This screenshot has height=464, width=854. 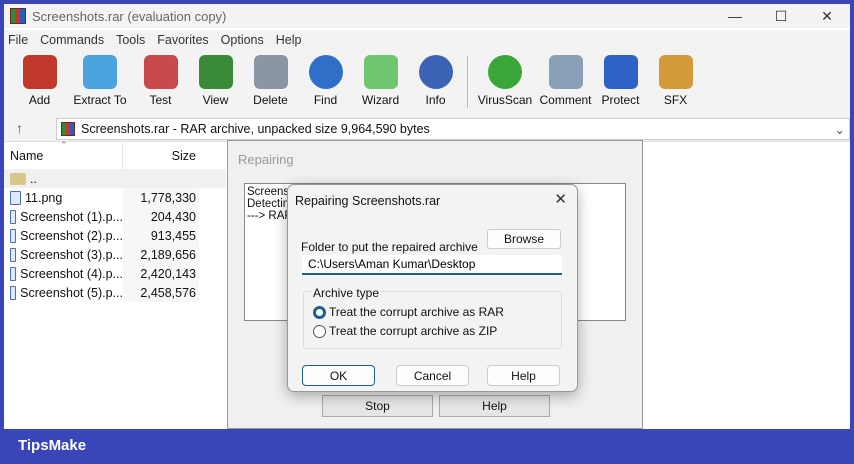 I want to click on toolbar-label: Protect, so click(x=620, y=100).